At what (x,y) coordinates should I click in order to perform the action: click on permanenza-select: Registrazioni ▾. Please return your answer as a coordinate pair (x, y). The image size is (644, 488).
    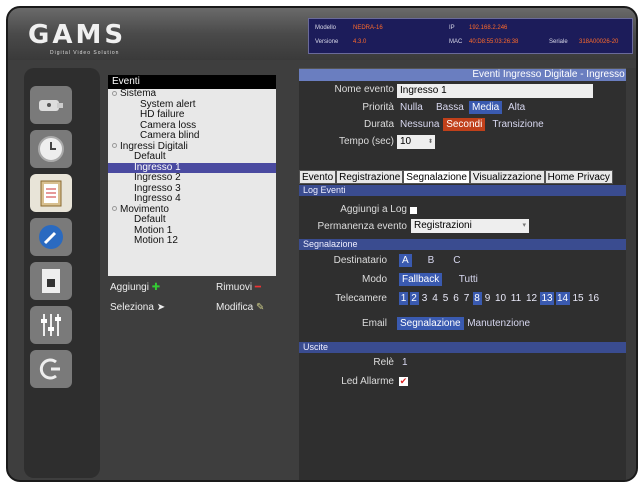
    Looking at the image, I should click on (470, 226).